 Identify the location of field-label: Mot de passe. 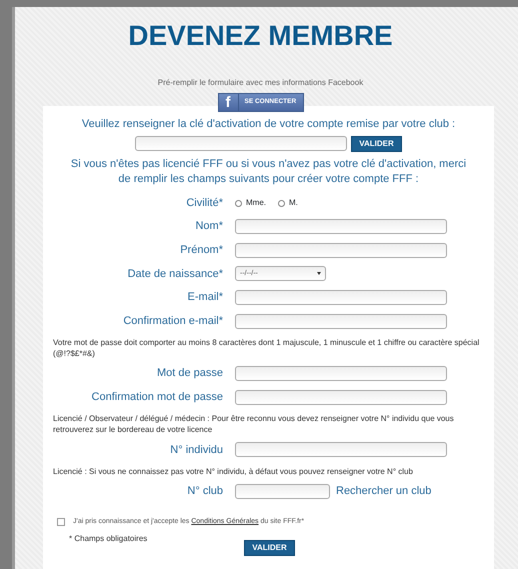
(189, 374).